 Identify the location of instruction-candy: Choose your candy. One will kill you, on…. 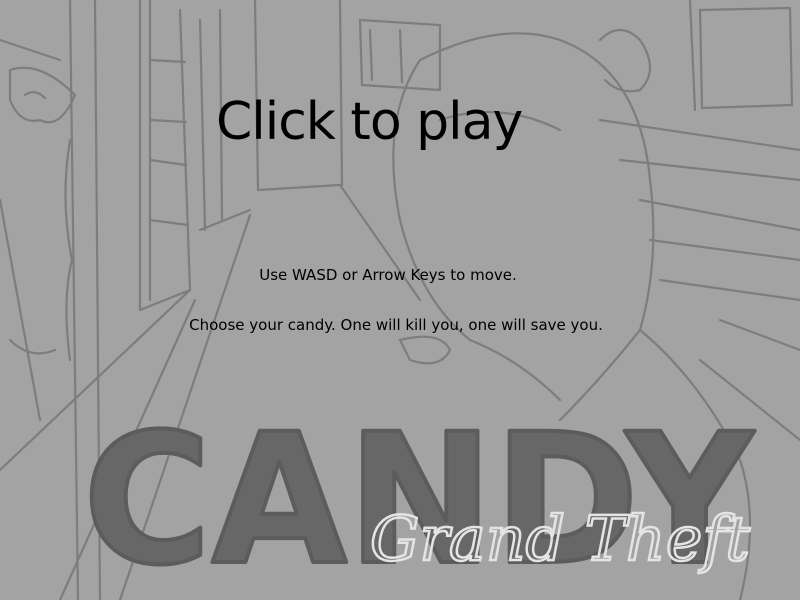
(396, 325).